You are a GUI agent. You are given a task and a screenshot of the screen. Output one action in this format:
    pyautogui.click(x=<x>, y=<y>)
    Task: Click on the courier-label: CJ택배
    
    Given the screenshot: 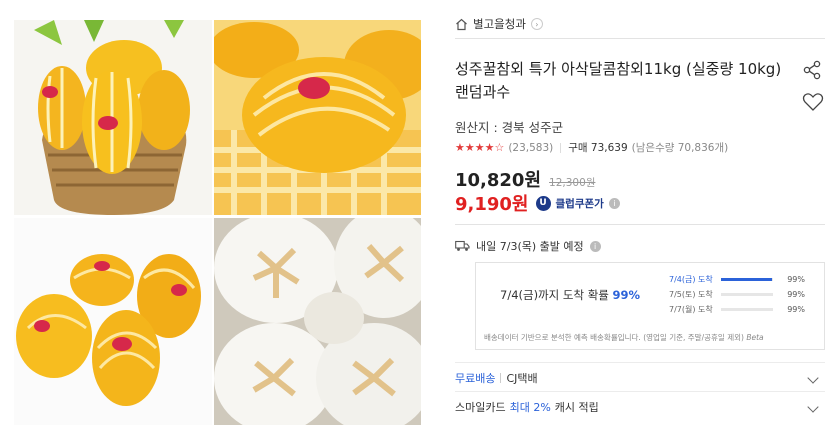 What is the action you would take?
    pyautogui.click(x=522, y=378)
    